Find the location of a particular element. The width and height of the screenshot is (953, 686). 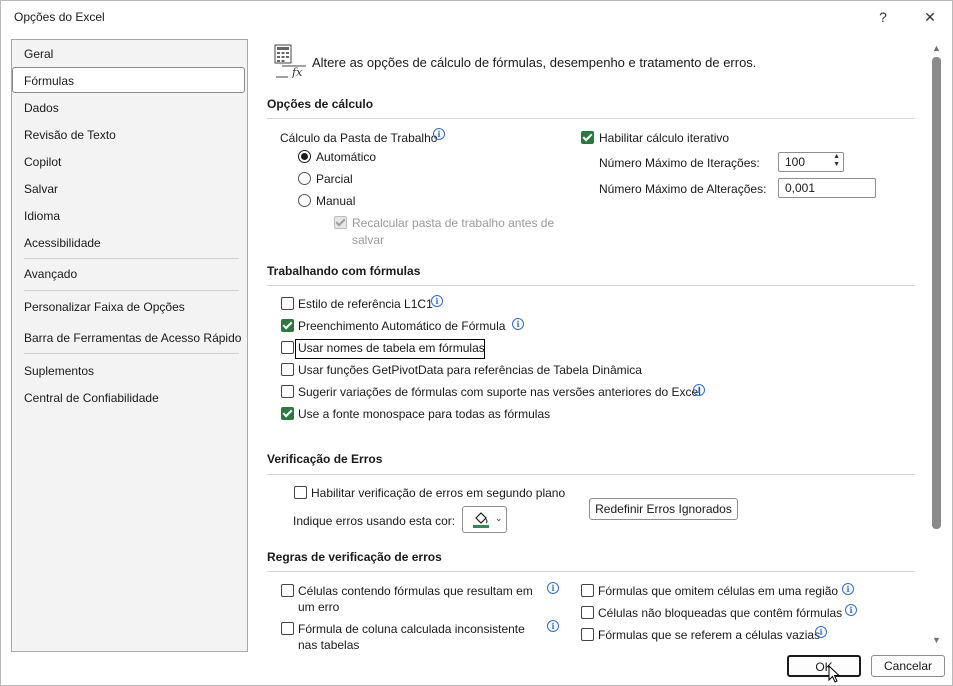

recalc-before-save-checkbox is located at coordinates (340, 222).